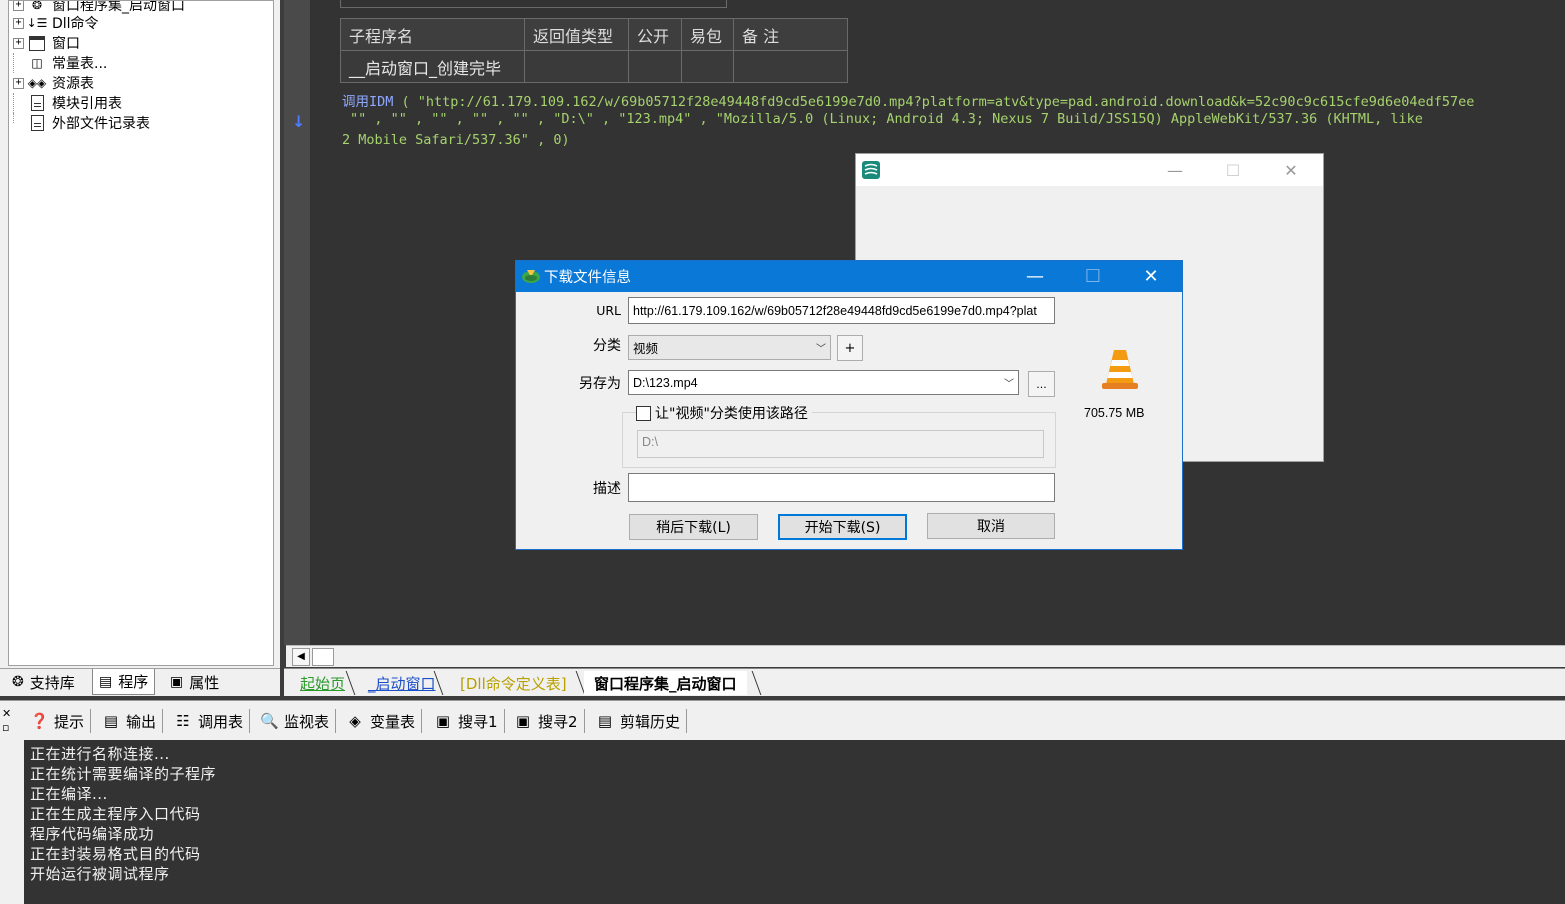  What do you see at coordinates (729, 347) in the screenshot?
I see `category-select: 视频 ﹀` at bounding box center [729, 347].